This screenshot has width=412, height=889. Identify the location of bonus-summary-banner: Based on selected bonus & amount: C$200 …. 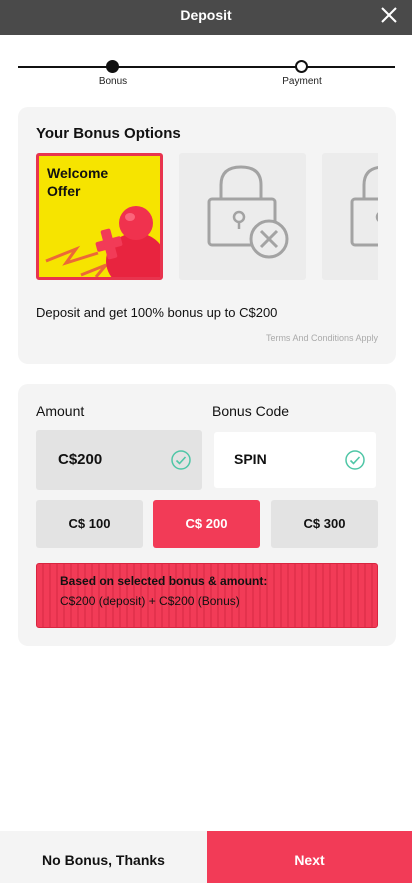
(207, 595).